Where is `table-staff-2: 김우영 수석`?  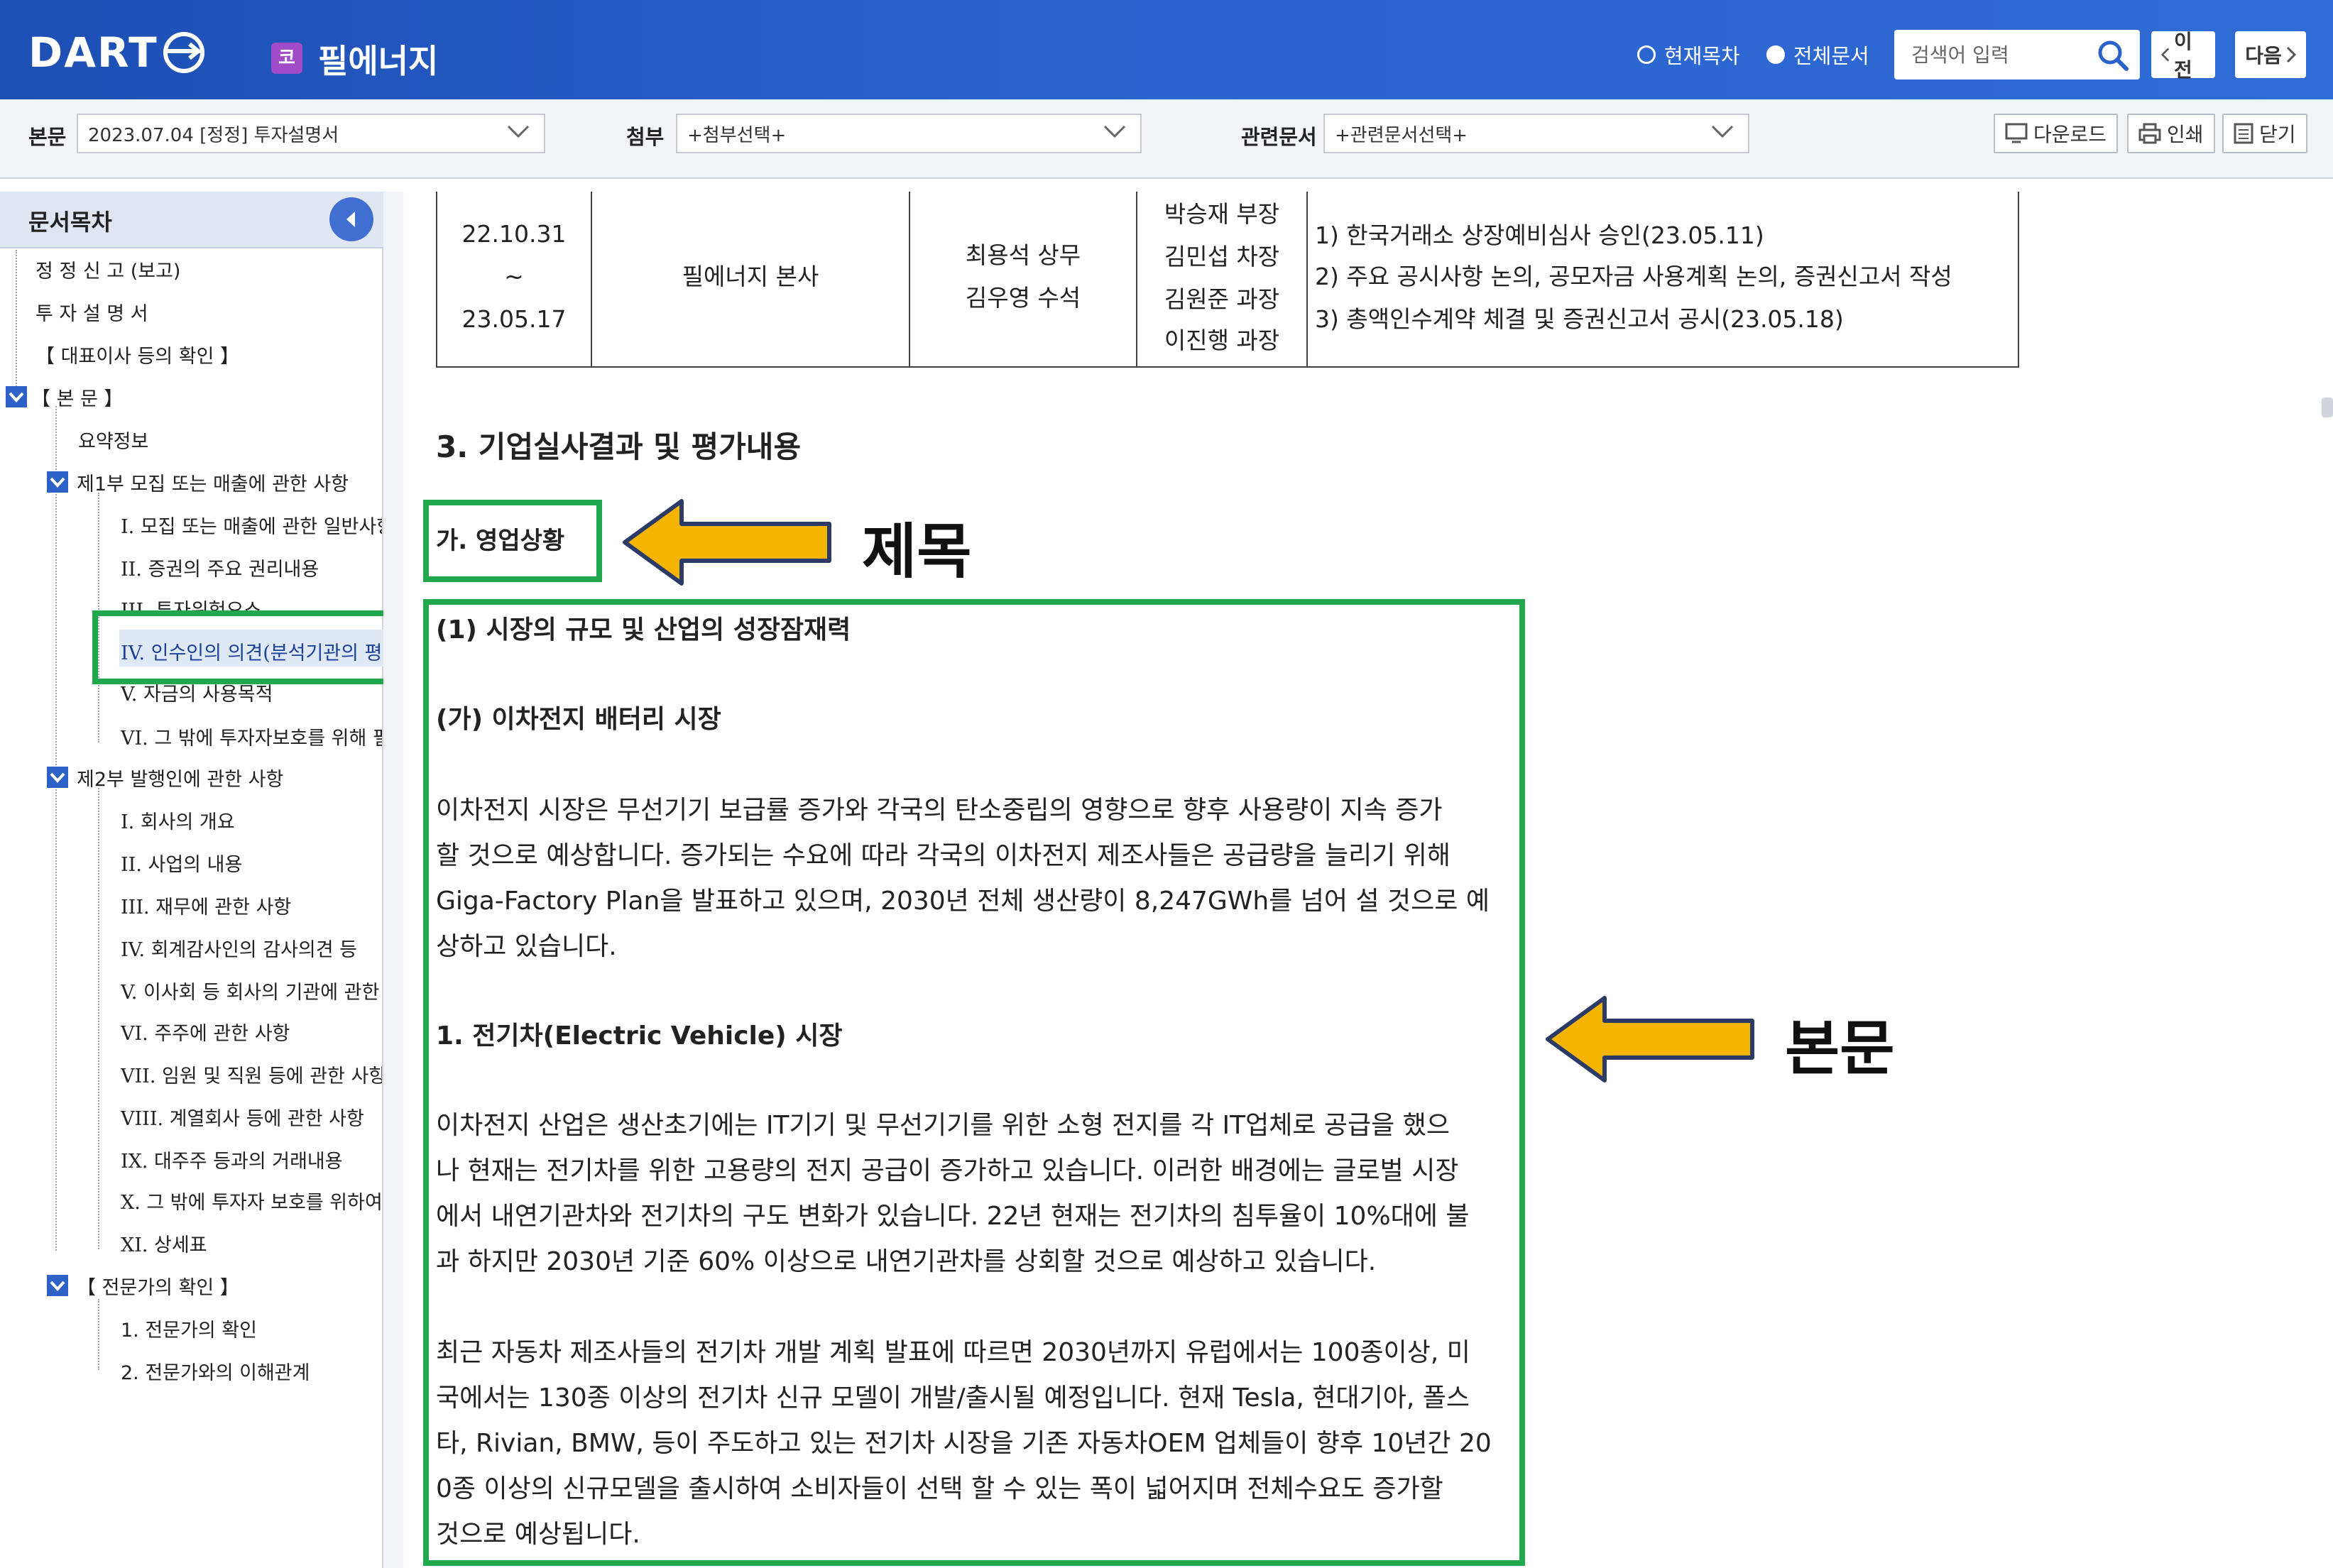 table-staff-2: 김우영 수석 is located at coordinates (1023, 298).